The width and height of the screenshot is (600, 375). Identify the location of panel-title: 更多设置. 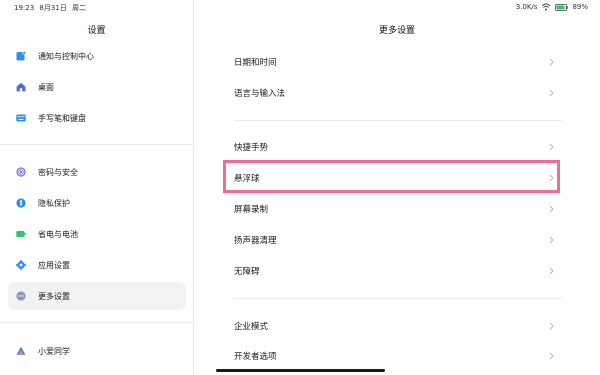
(396, 31).